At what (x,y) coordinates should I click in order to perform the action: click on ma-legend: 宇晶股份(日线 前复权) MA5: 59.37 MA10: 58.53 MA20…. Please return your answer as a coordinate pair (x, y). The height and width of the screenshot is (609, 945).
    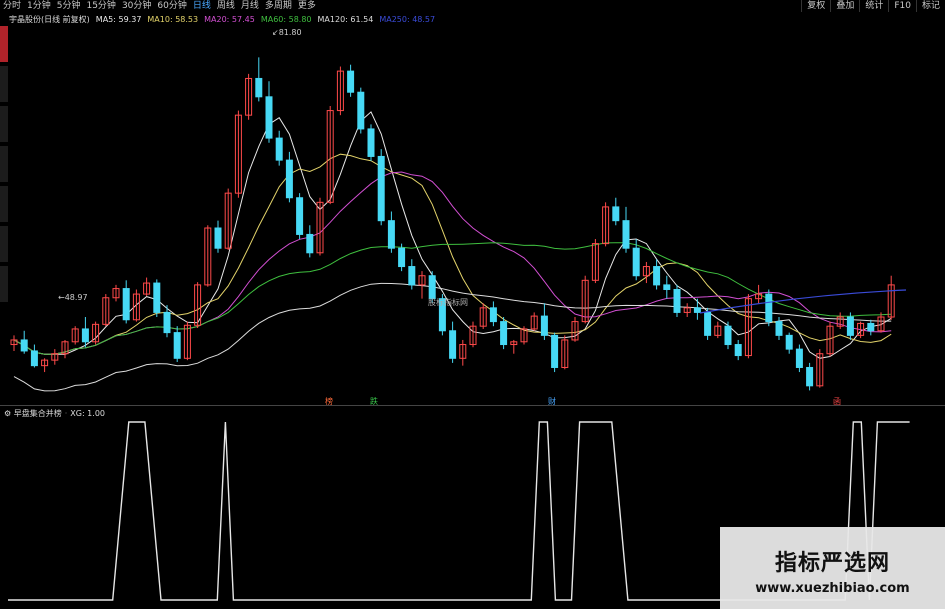
    Looking at the image, I should click on (220, 19).